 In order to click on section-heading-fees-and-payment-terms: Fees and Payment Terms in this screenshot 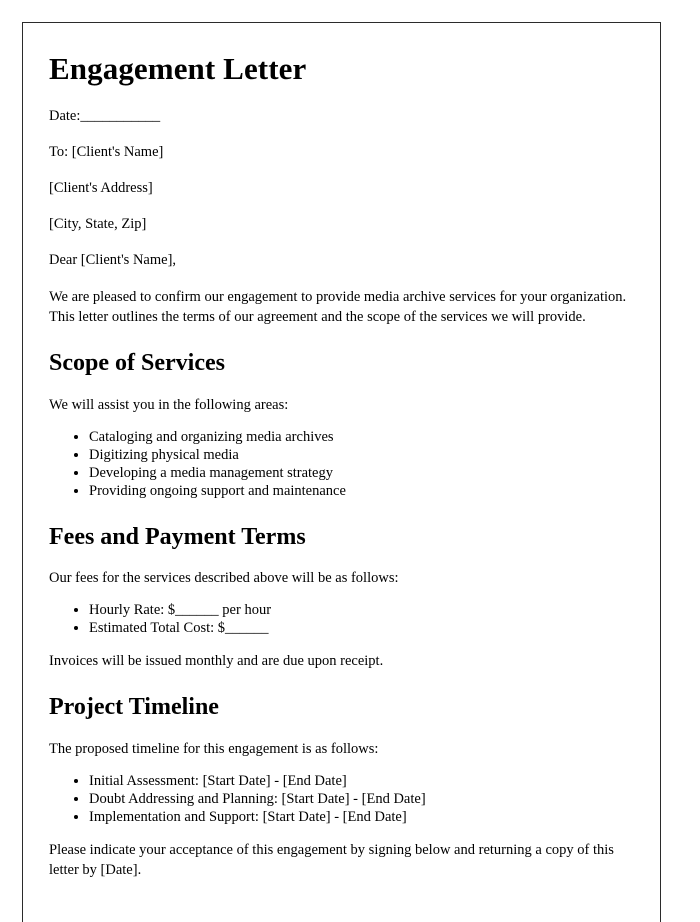, I will do `click(177, 536)`.